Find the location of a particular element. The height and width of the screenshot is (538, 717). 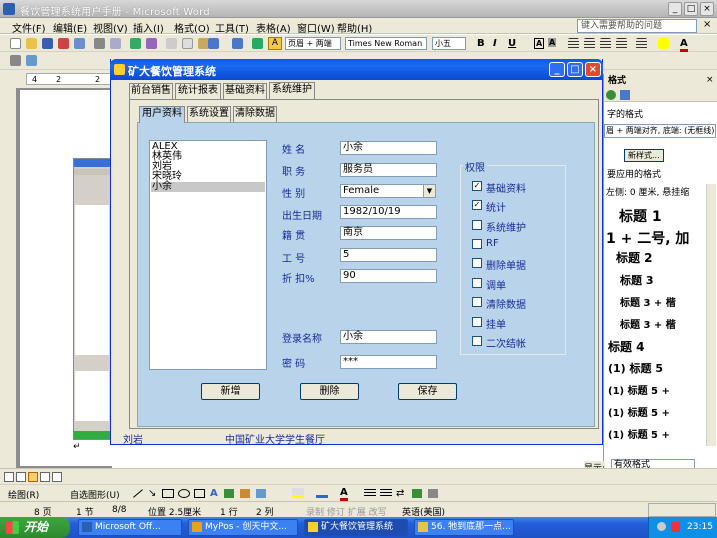

autoshape-menu: 自选图形(U) is located at coordinates (95, 494).